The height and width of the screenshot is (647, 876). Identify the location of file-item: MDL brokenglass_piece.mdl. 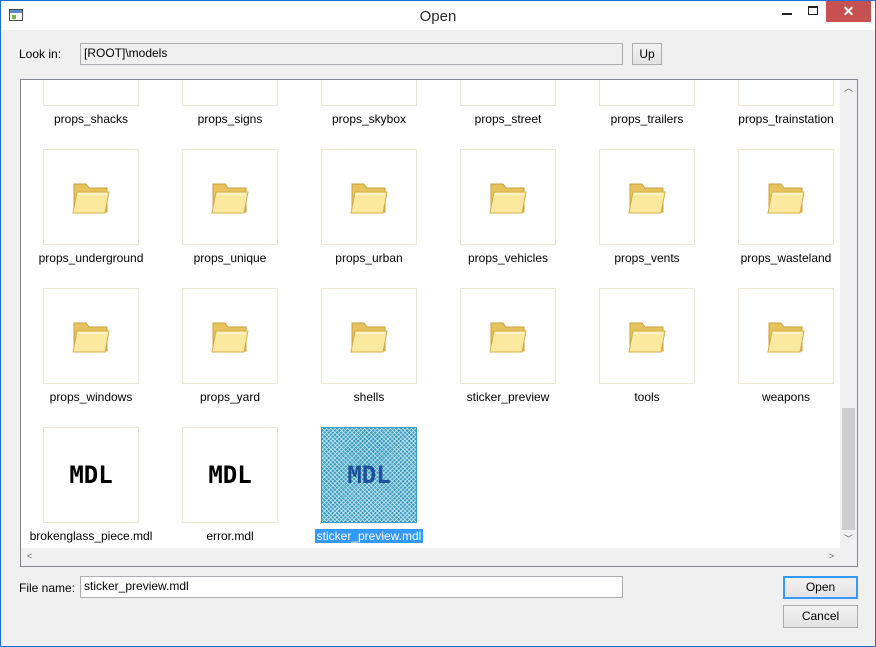
(86, 487).